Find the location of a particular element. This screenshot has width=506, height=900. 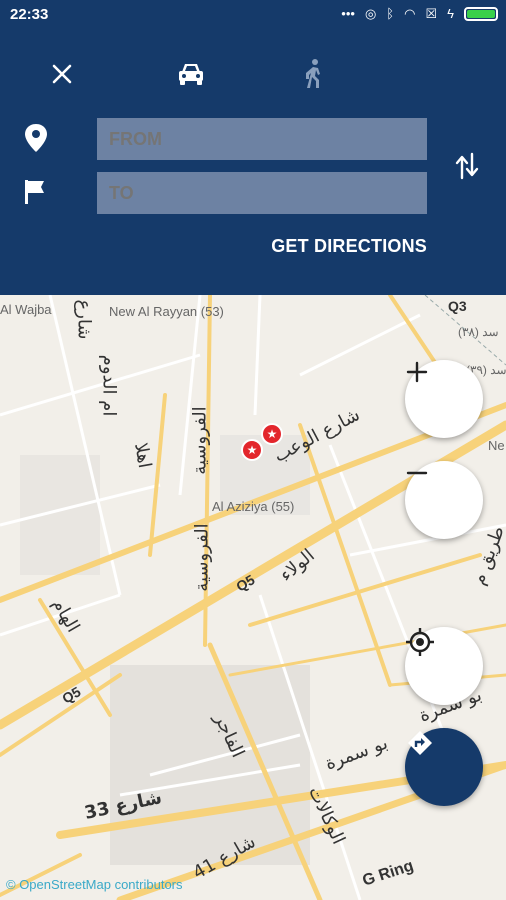

locate-icon is located at coordinates (420, 642).